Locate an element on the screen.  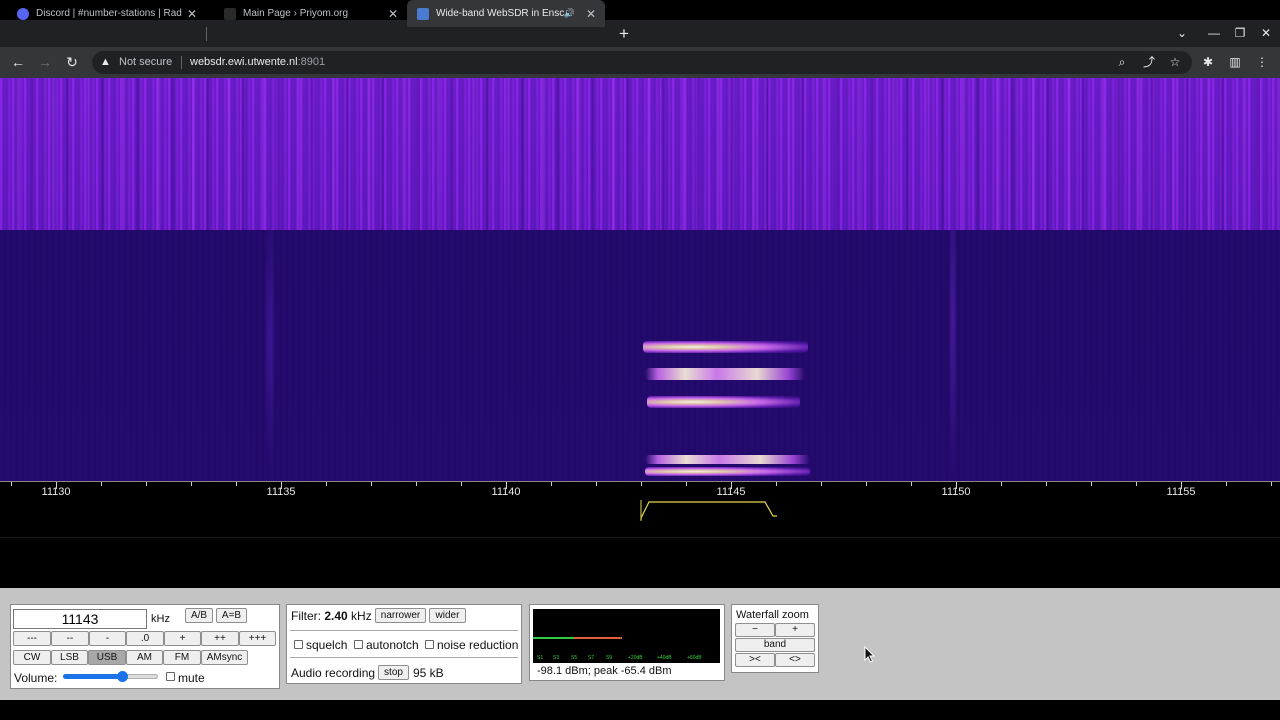
step-up-large-button: +++ is located at coordinates (257, 638).